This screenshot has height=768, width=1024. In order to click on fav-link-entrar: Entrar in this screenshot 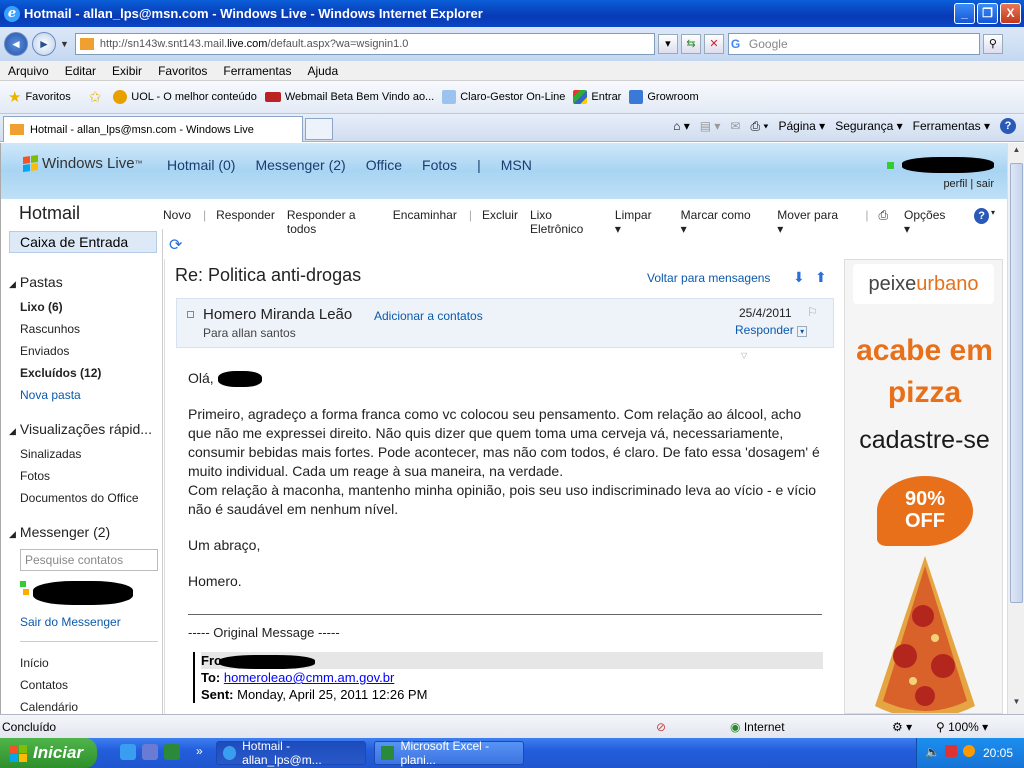, I will do `click(597, 97)`.